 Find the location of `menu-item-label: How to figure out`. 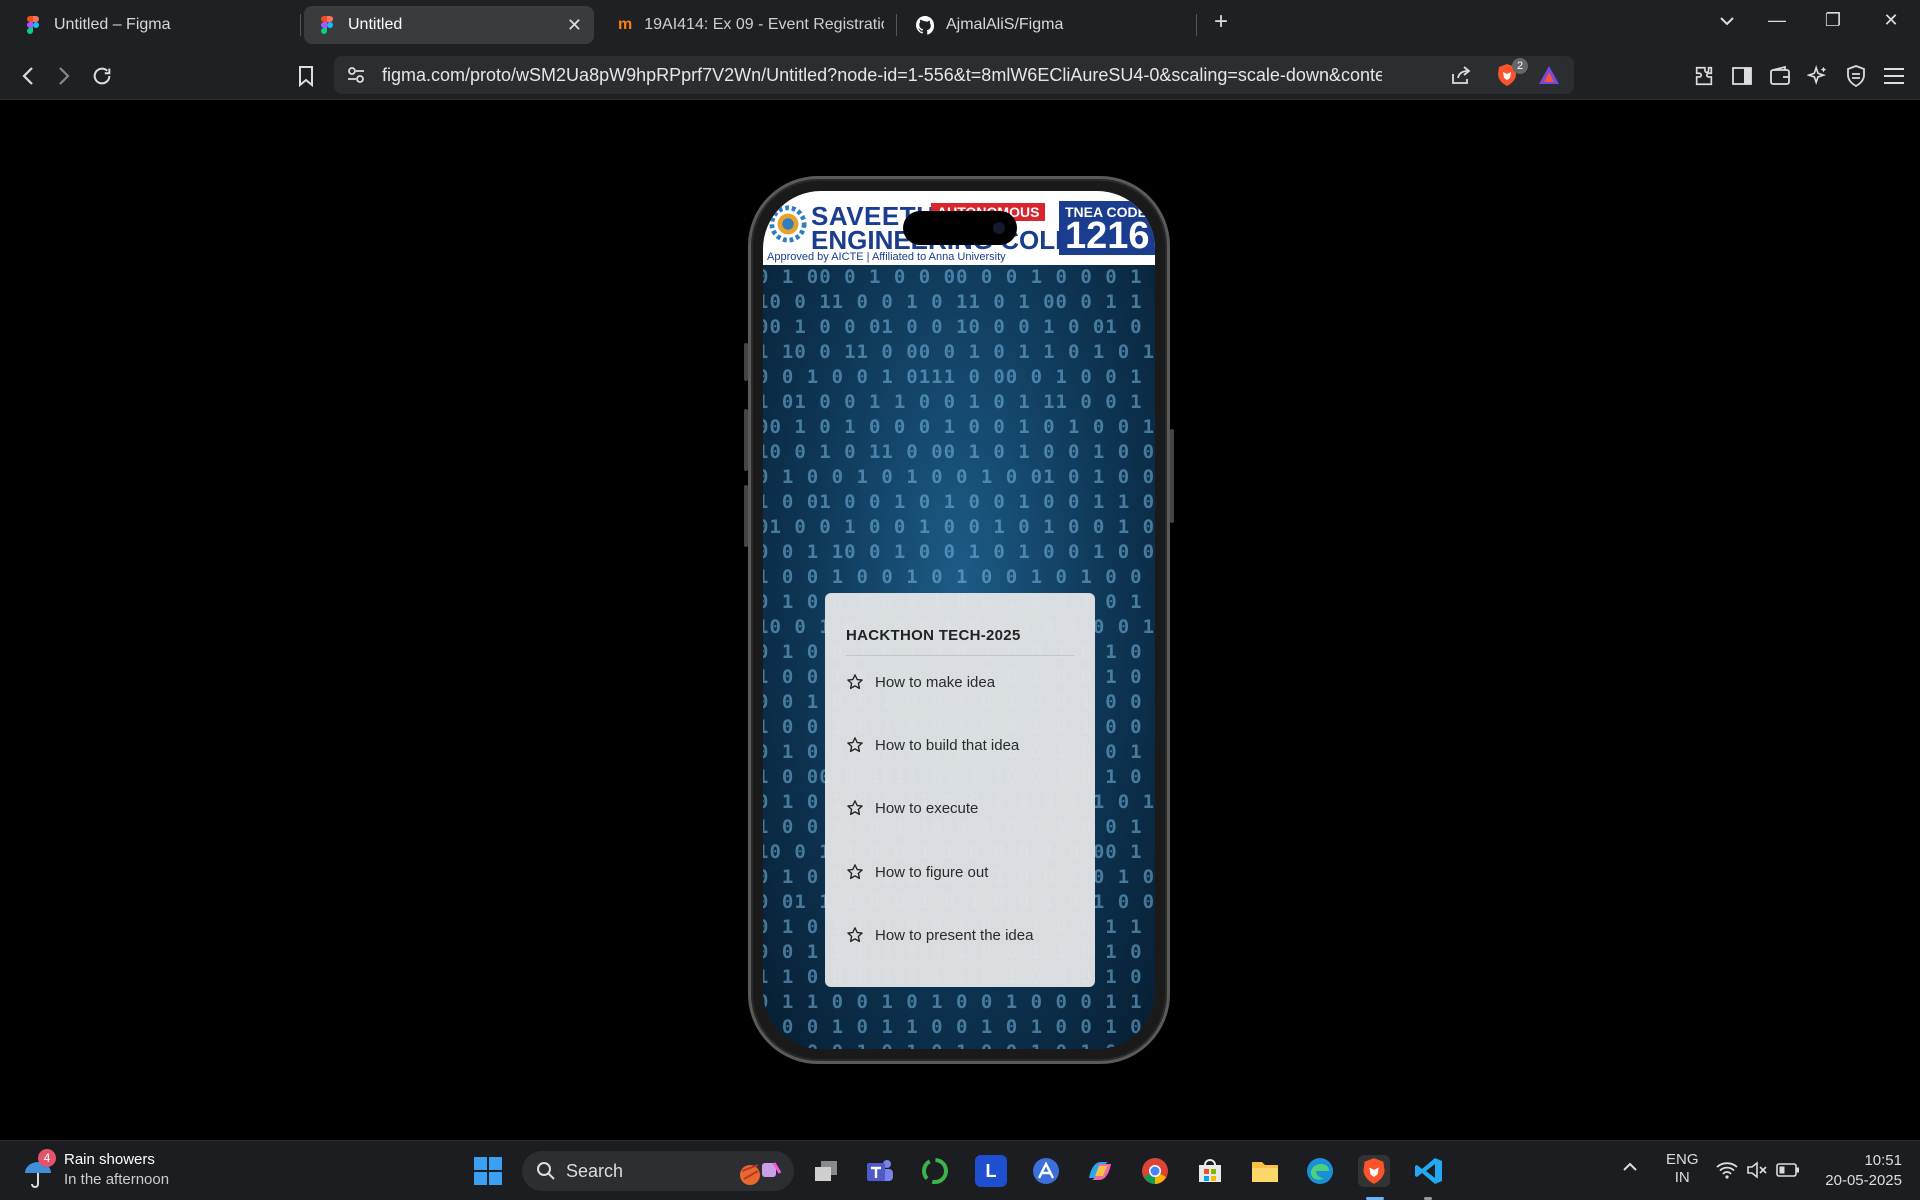

menu-item-label: How to figure out is located at coordinates (932, 872).